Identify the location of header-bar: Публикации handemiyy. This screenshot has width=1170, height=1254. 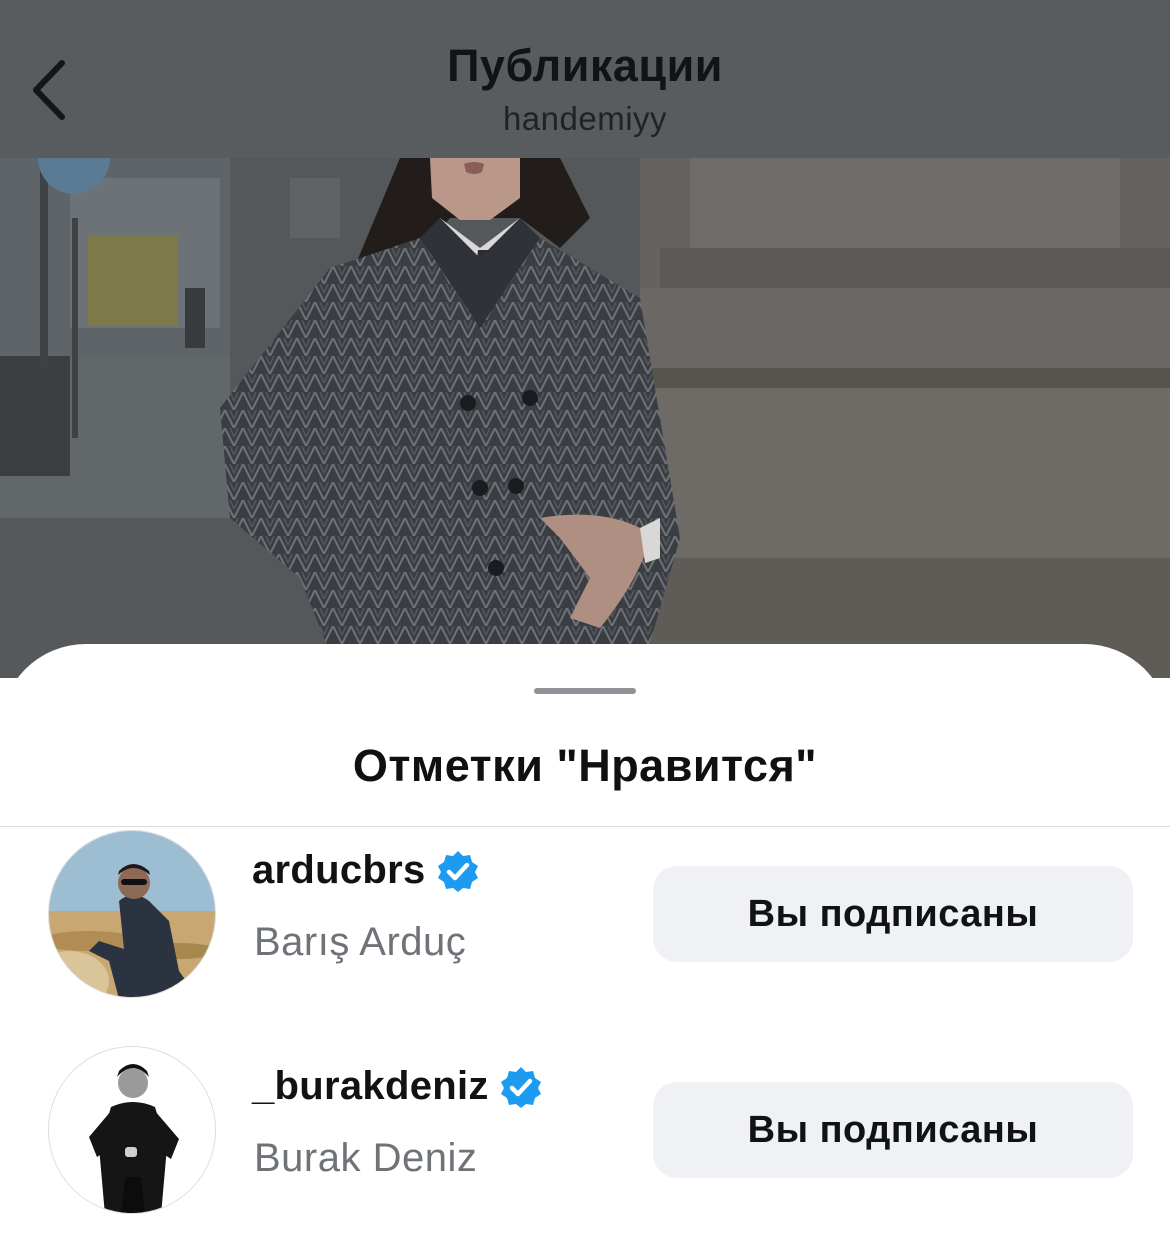
(585, 79).